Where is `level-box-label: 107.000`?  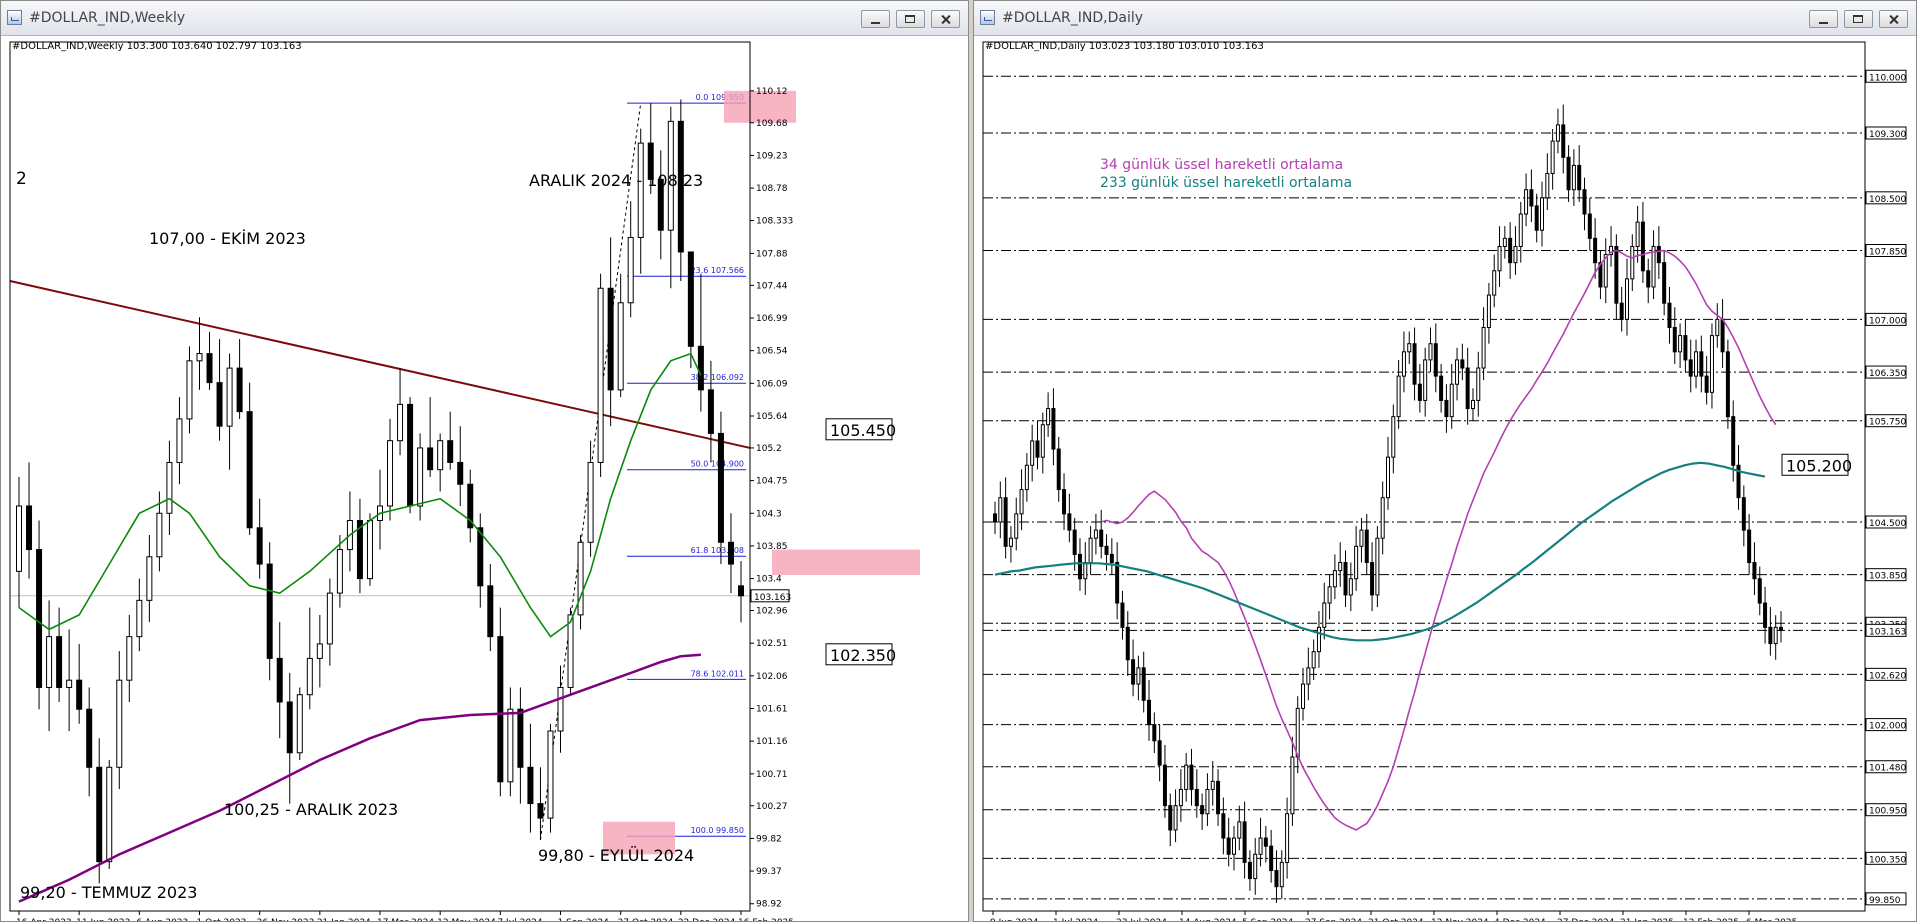
level-box-label: 107.000 is located at coordinates (1887, 321).